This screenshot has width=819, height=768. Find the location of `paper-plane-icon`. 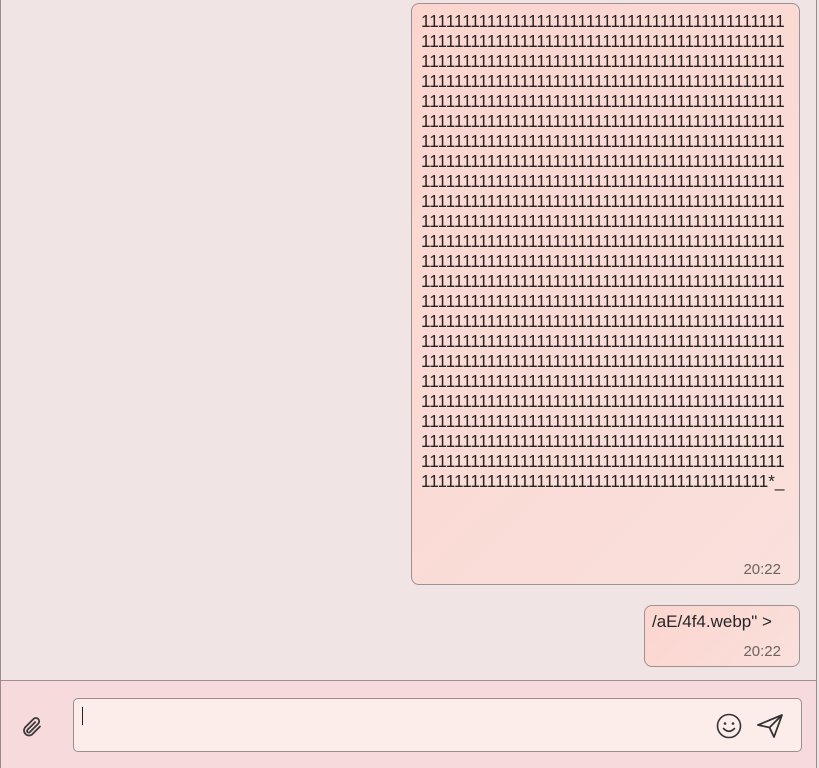

paper-plane-icon is located at coordinates (770, 726).